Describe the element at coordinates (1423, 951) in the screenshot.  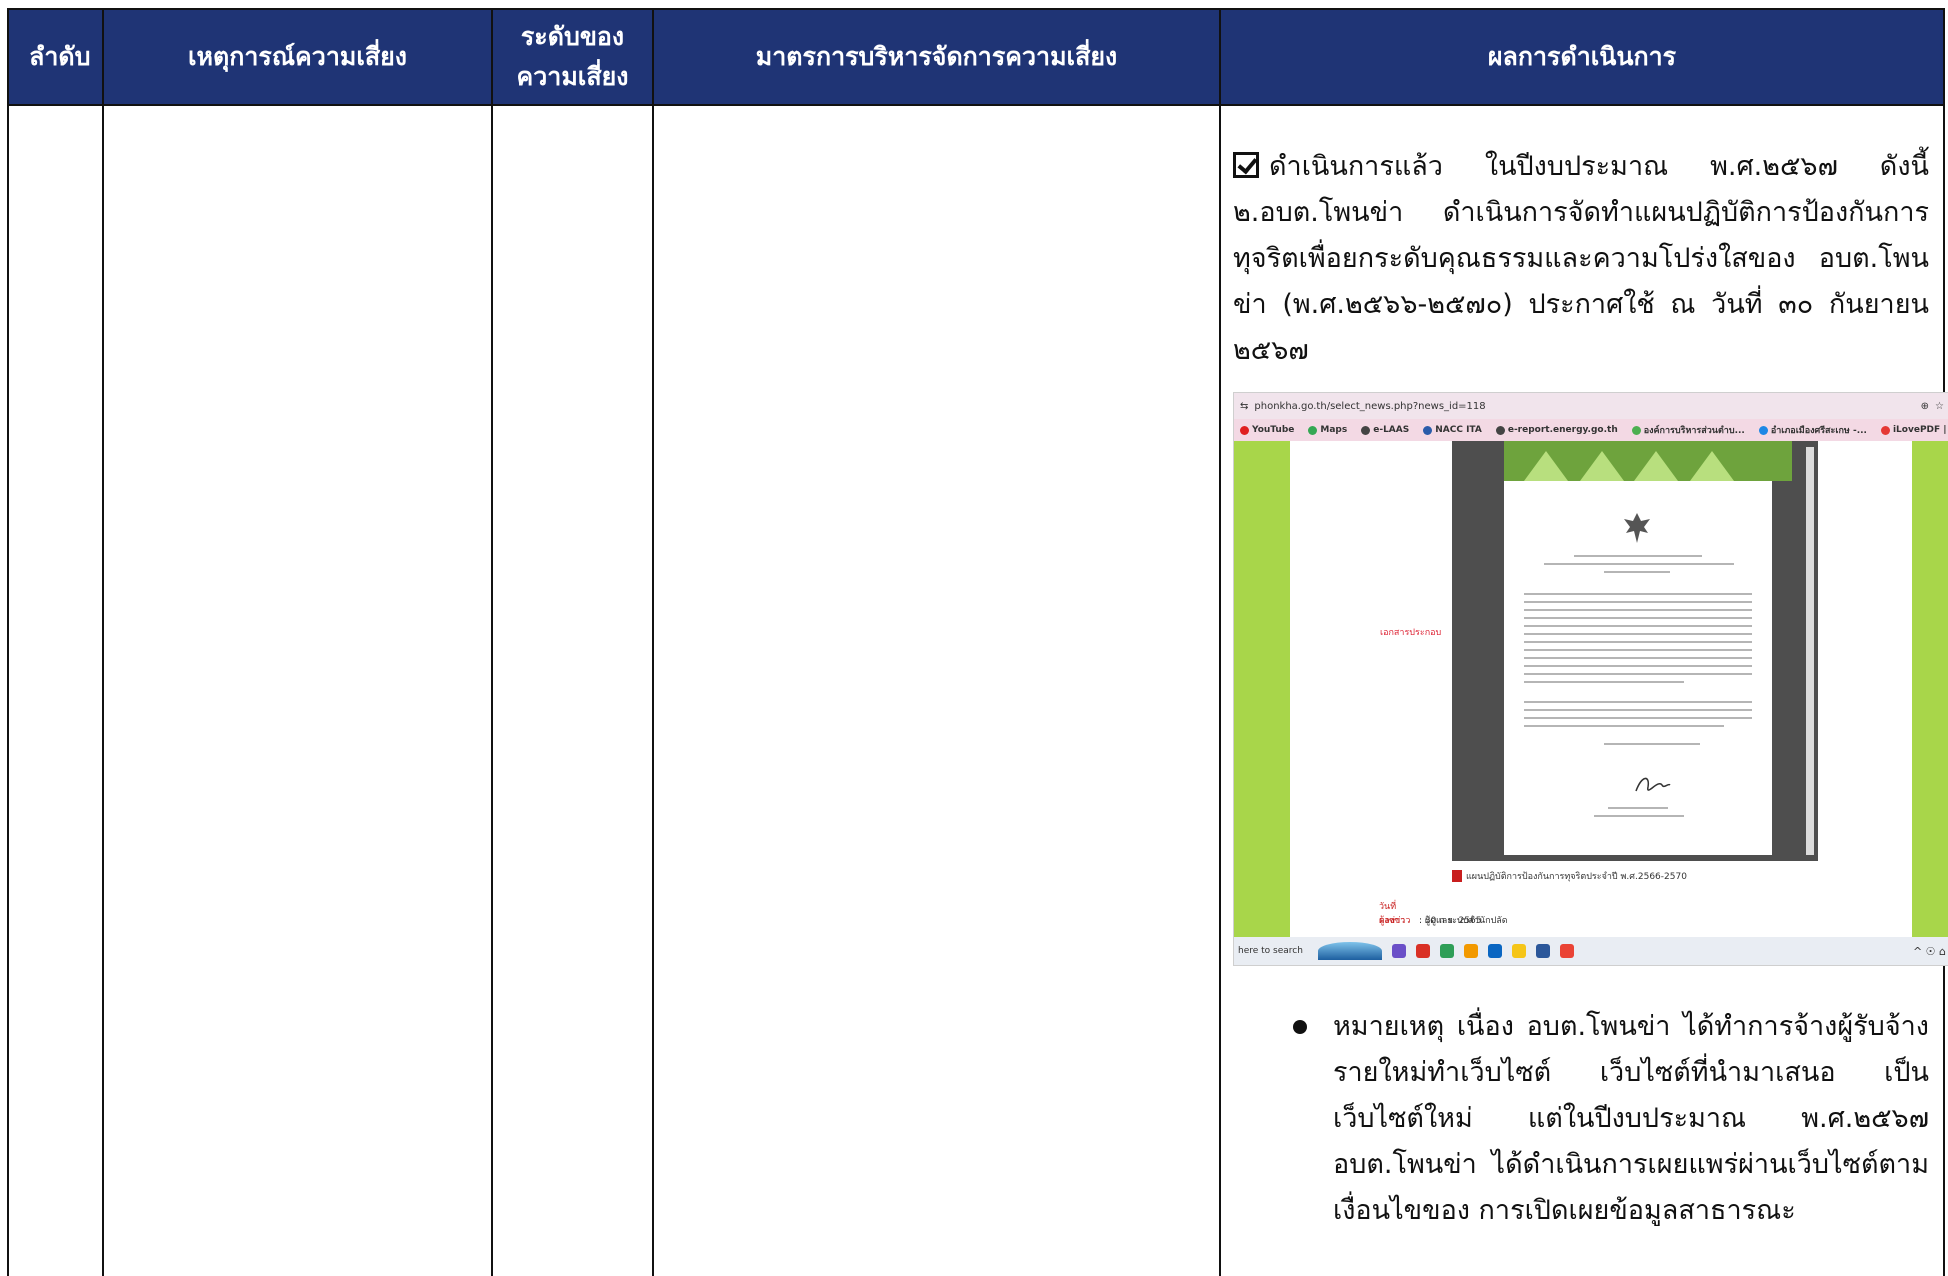
I see `gmail-icon` at that location.